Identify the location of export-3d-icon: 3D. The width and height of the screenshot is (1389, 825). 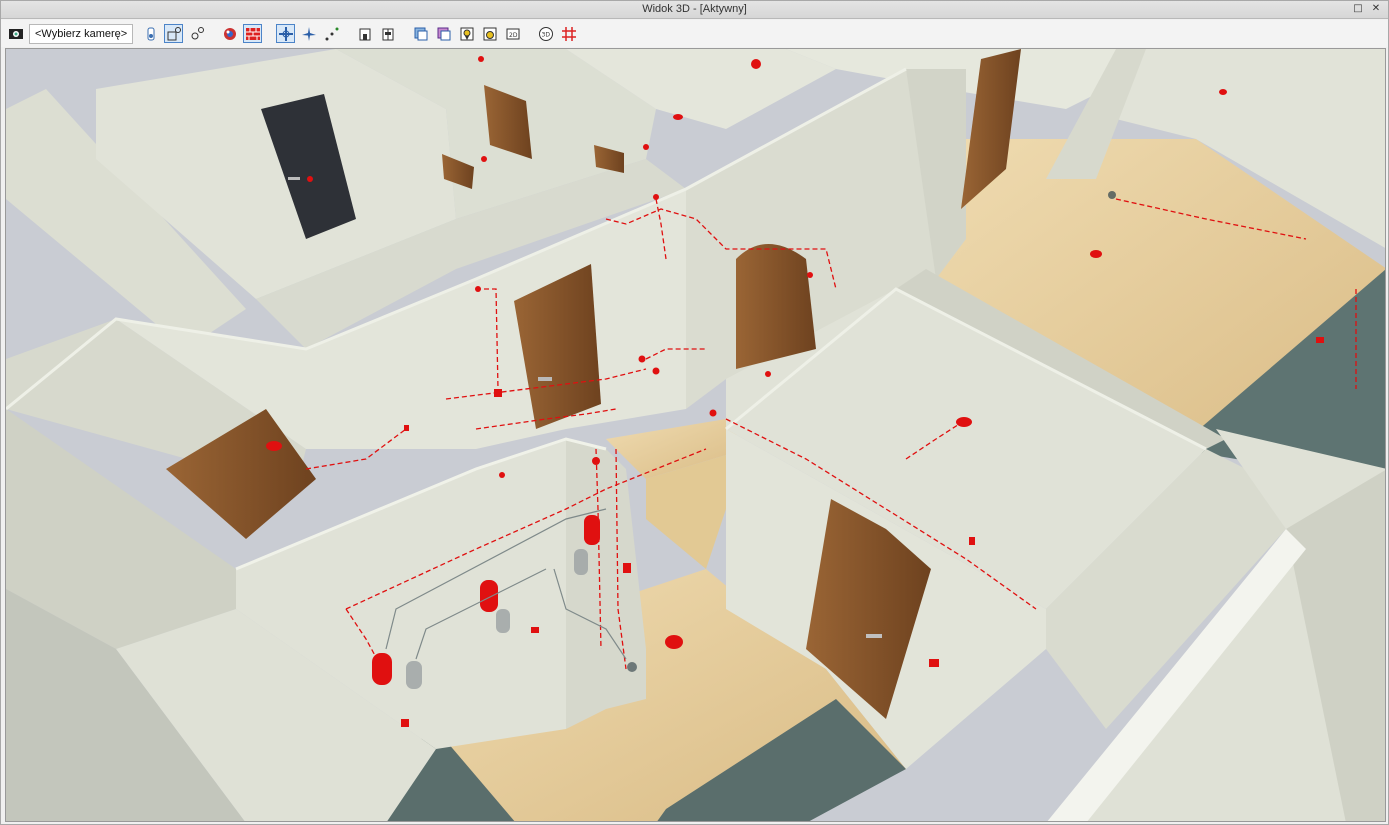
(545, 33).